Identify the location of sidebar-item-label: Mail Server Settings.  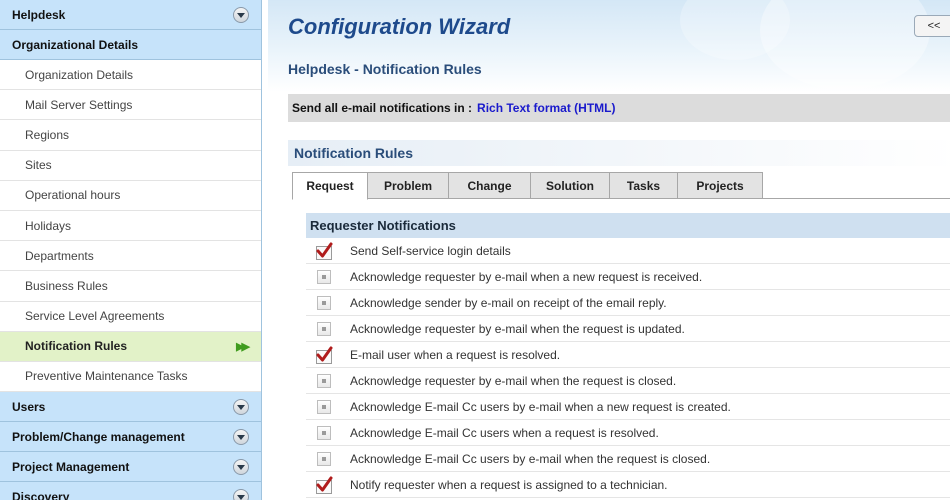
(79, 104).